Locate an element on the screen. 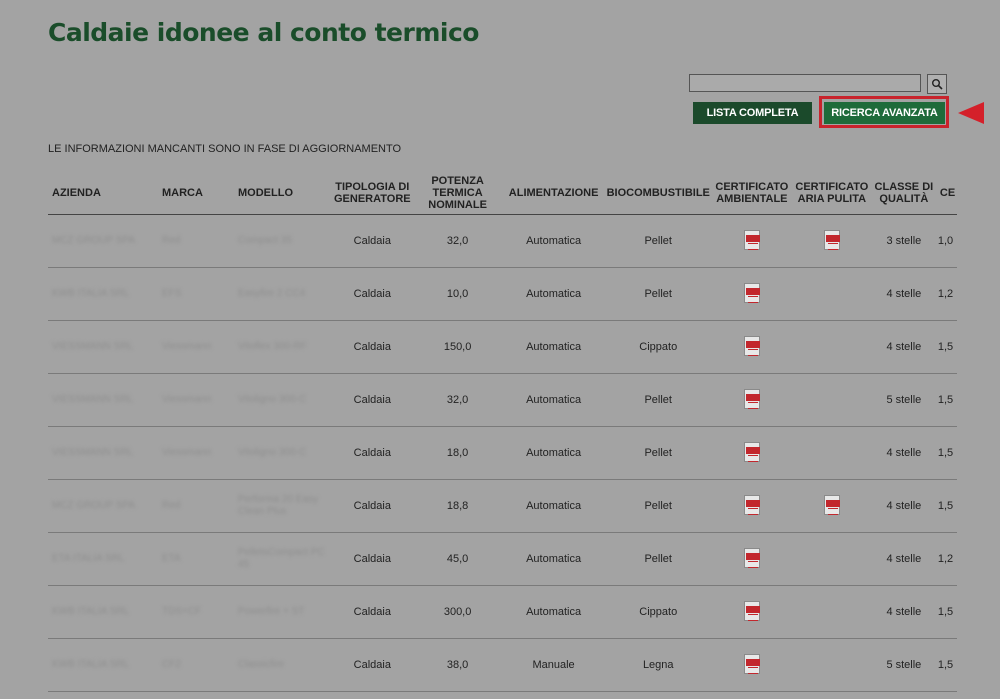 Image resolution: width=1000 pixels, height=699 pixels. cell-modello: PelletsCompact PC 45 is located at coordinates (283, 559).